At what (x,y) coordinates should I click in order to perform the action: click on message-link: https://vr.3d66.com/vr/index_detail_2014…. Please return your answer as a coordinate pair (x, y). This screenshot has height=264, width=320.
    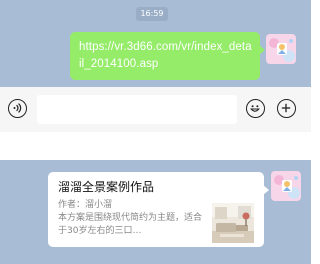
    Looking at the image, I should click on (165, 56).